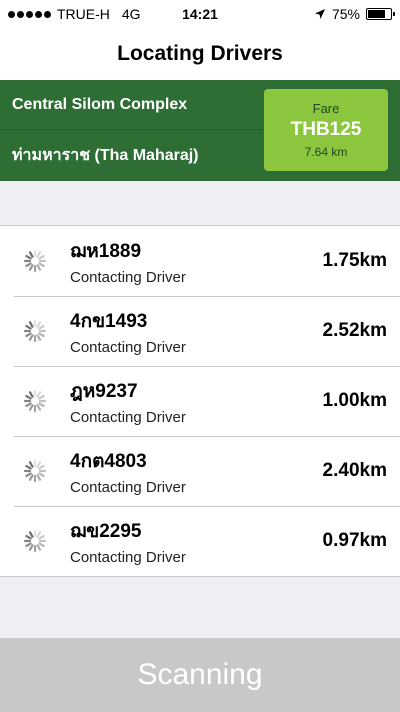  What do you see at coordinates (196, 401) in the screenshot?
I see `driver-info: ฎห9237 Contacting Driver` at bounding box center [196, 401].